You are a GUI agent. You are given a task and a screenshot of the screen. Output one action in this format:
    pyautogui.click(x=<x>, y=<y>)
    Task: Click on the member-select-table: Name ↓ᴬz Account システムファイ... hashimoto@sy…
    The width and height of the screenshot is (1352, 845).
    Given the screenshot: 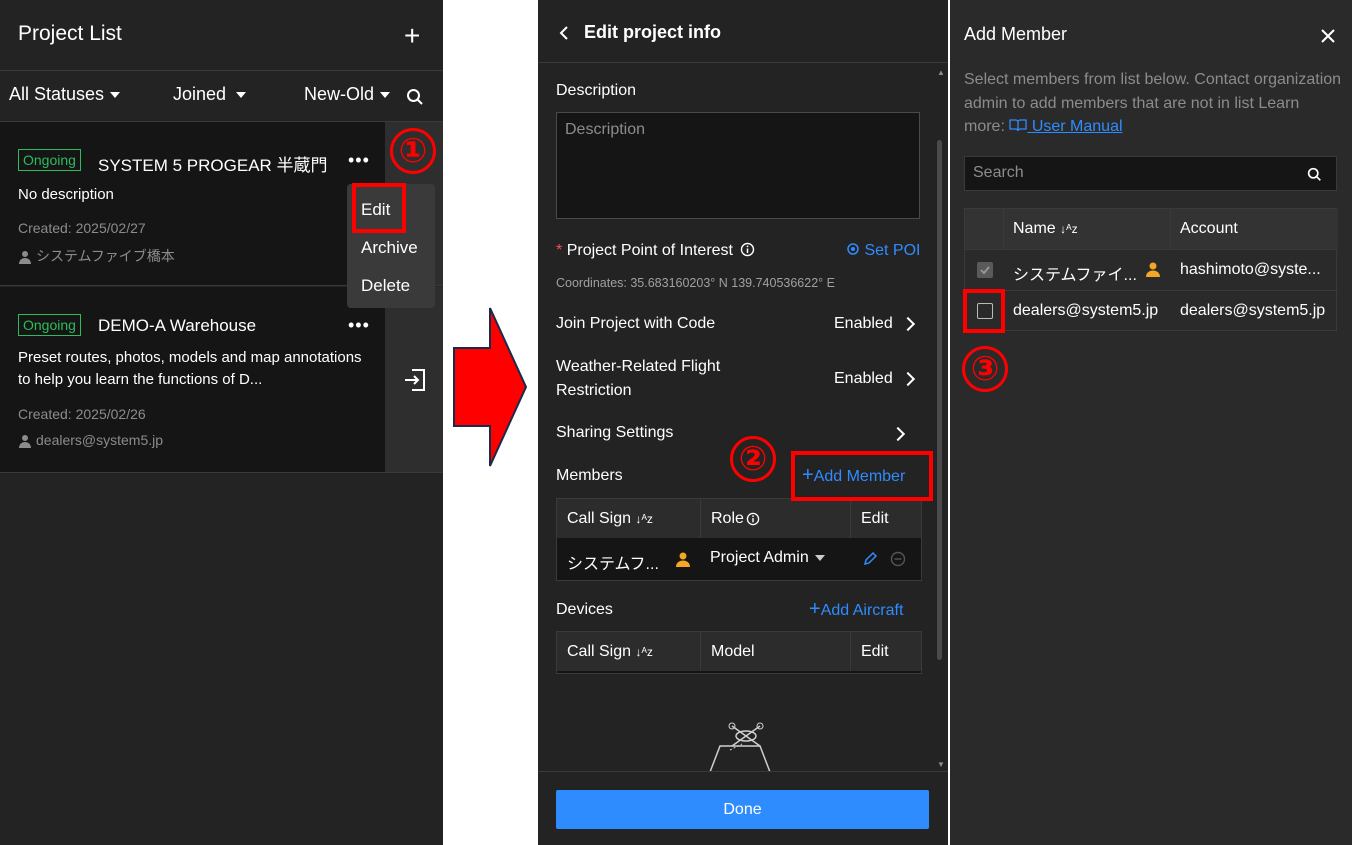 What is the action you would take?
    pyautogui.click(x=1151, y=269)
    